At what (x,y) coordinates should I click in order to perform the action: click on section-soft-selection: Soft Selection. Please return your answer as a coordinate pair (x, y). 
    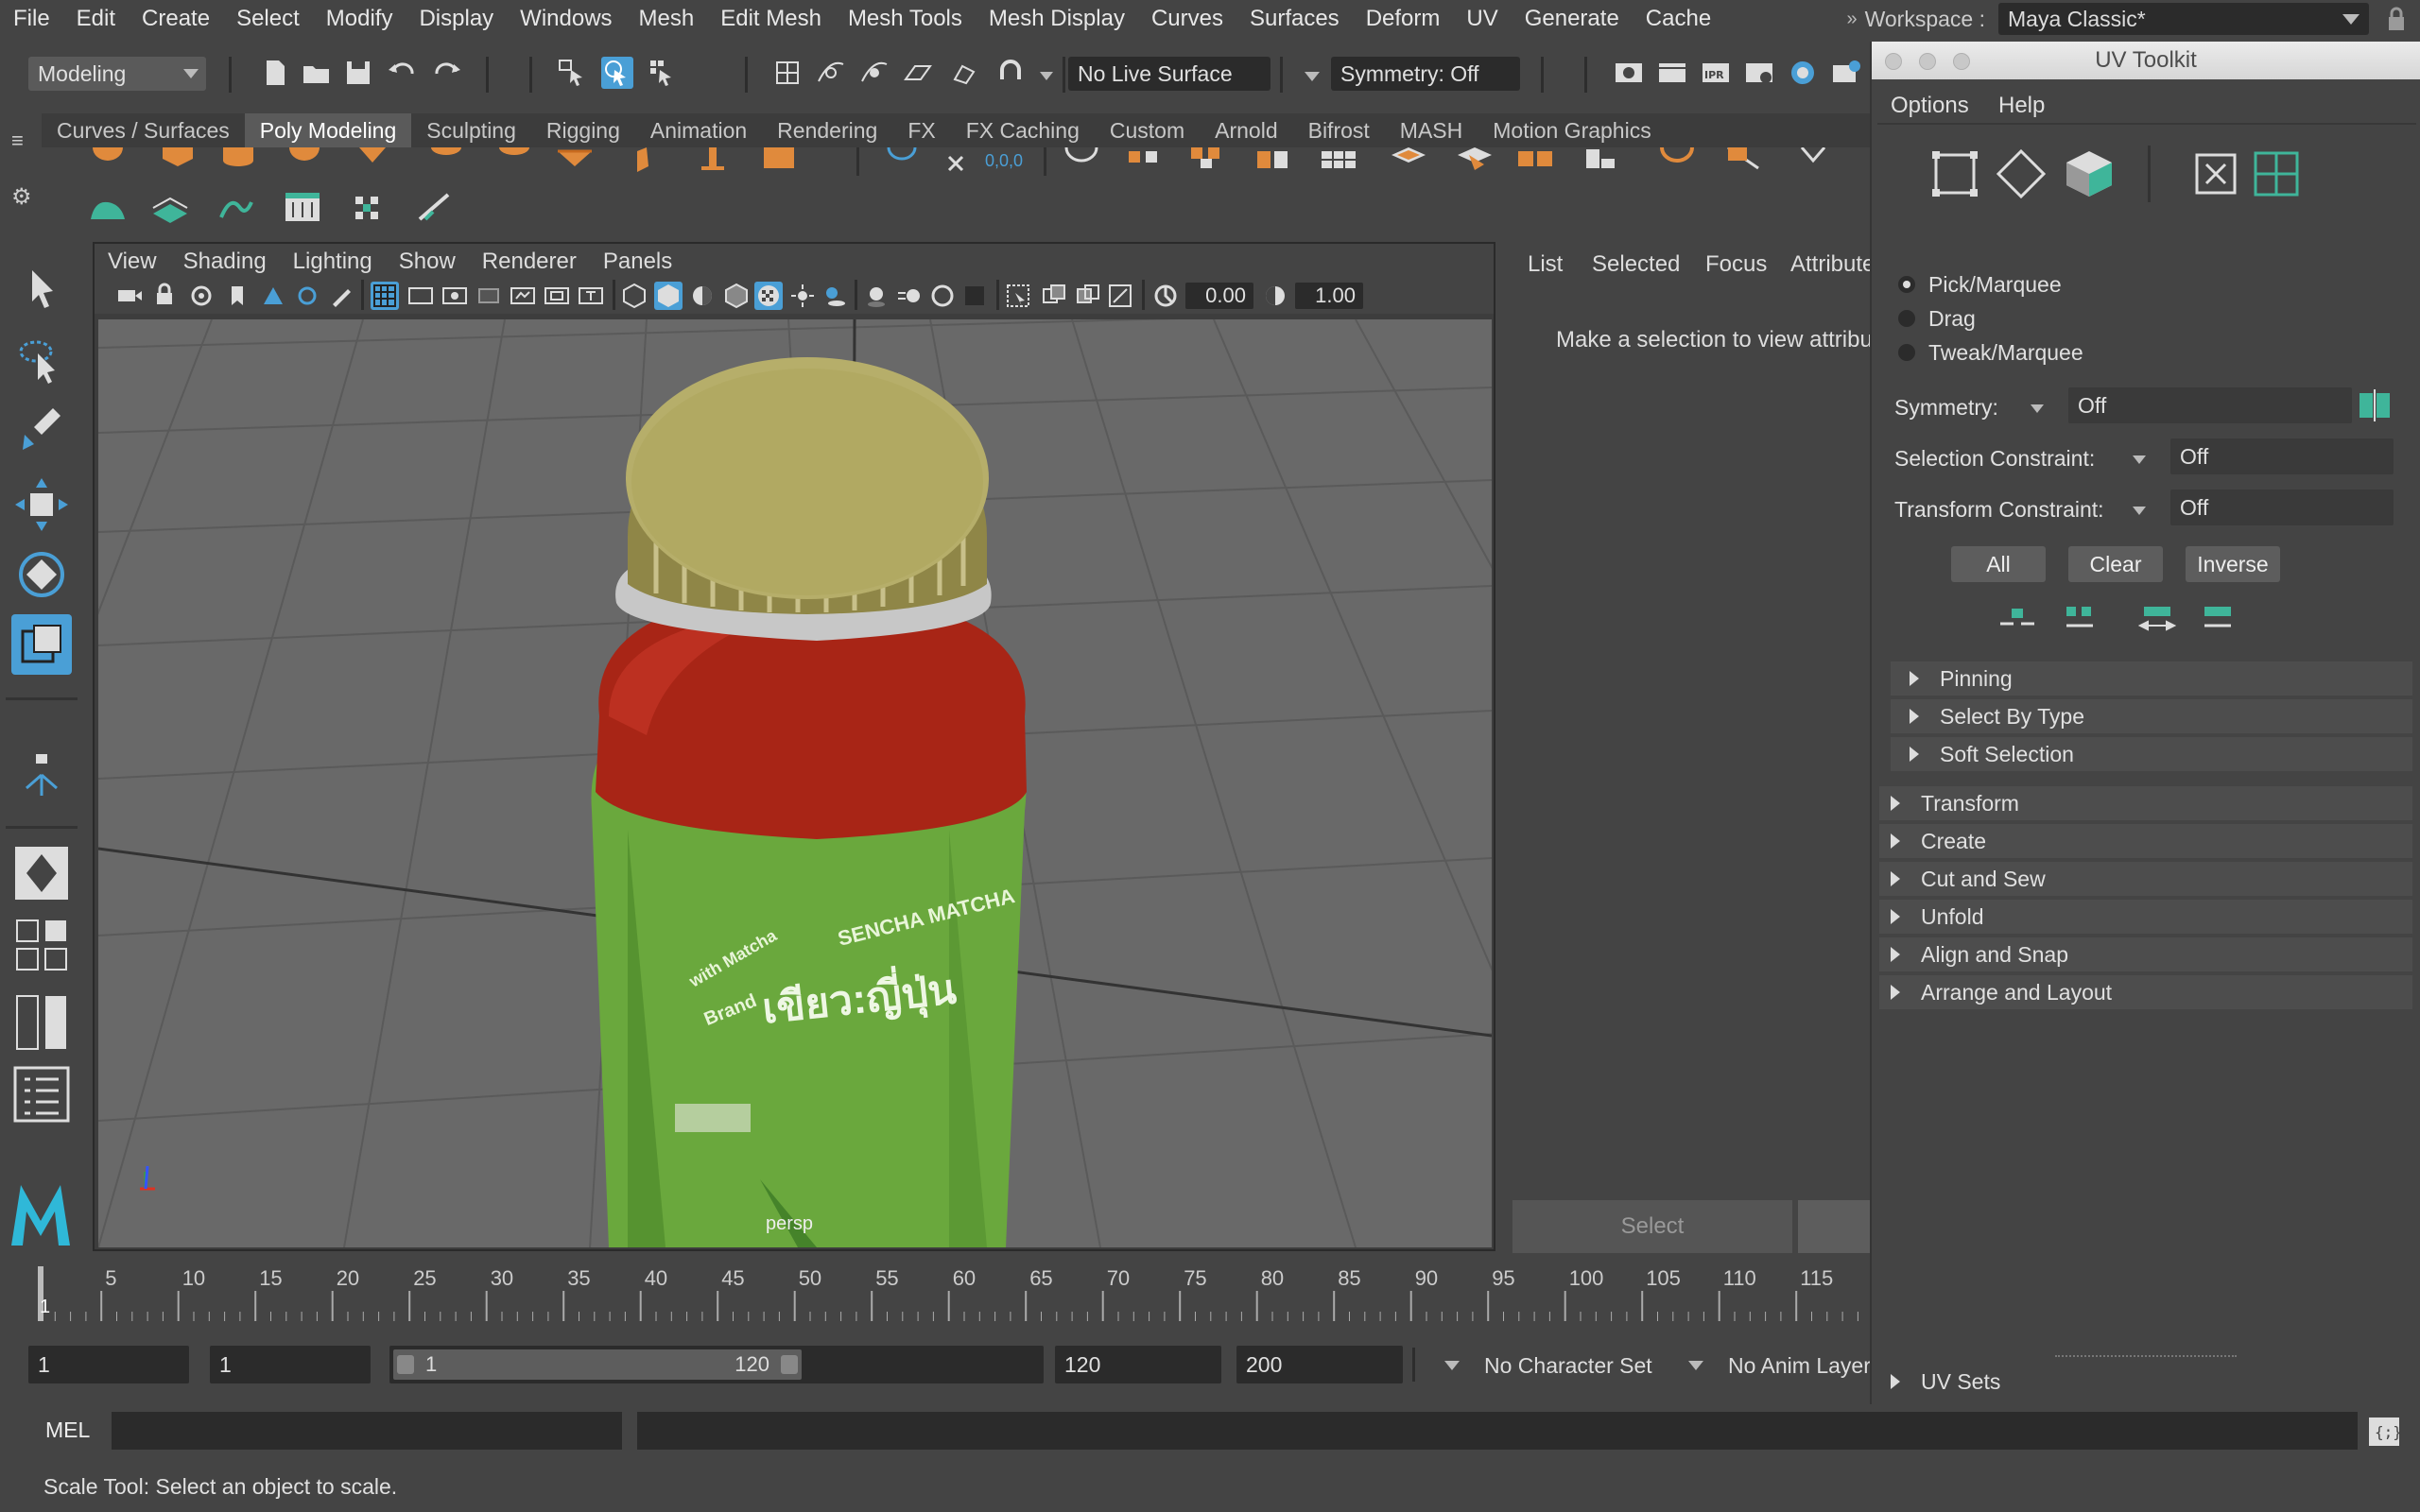
    Looking at the image, I should click on (2152, 754).